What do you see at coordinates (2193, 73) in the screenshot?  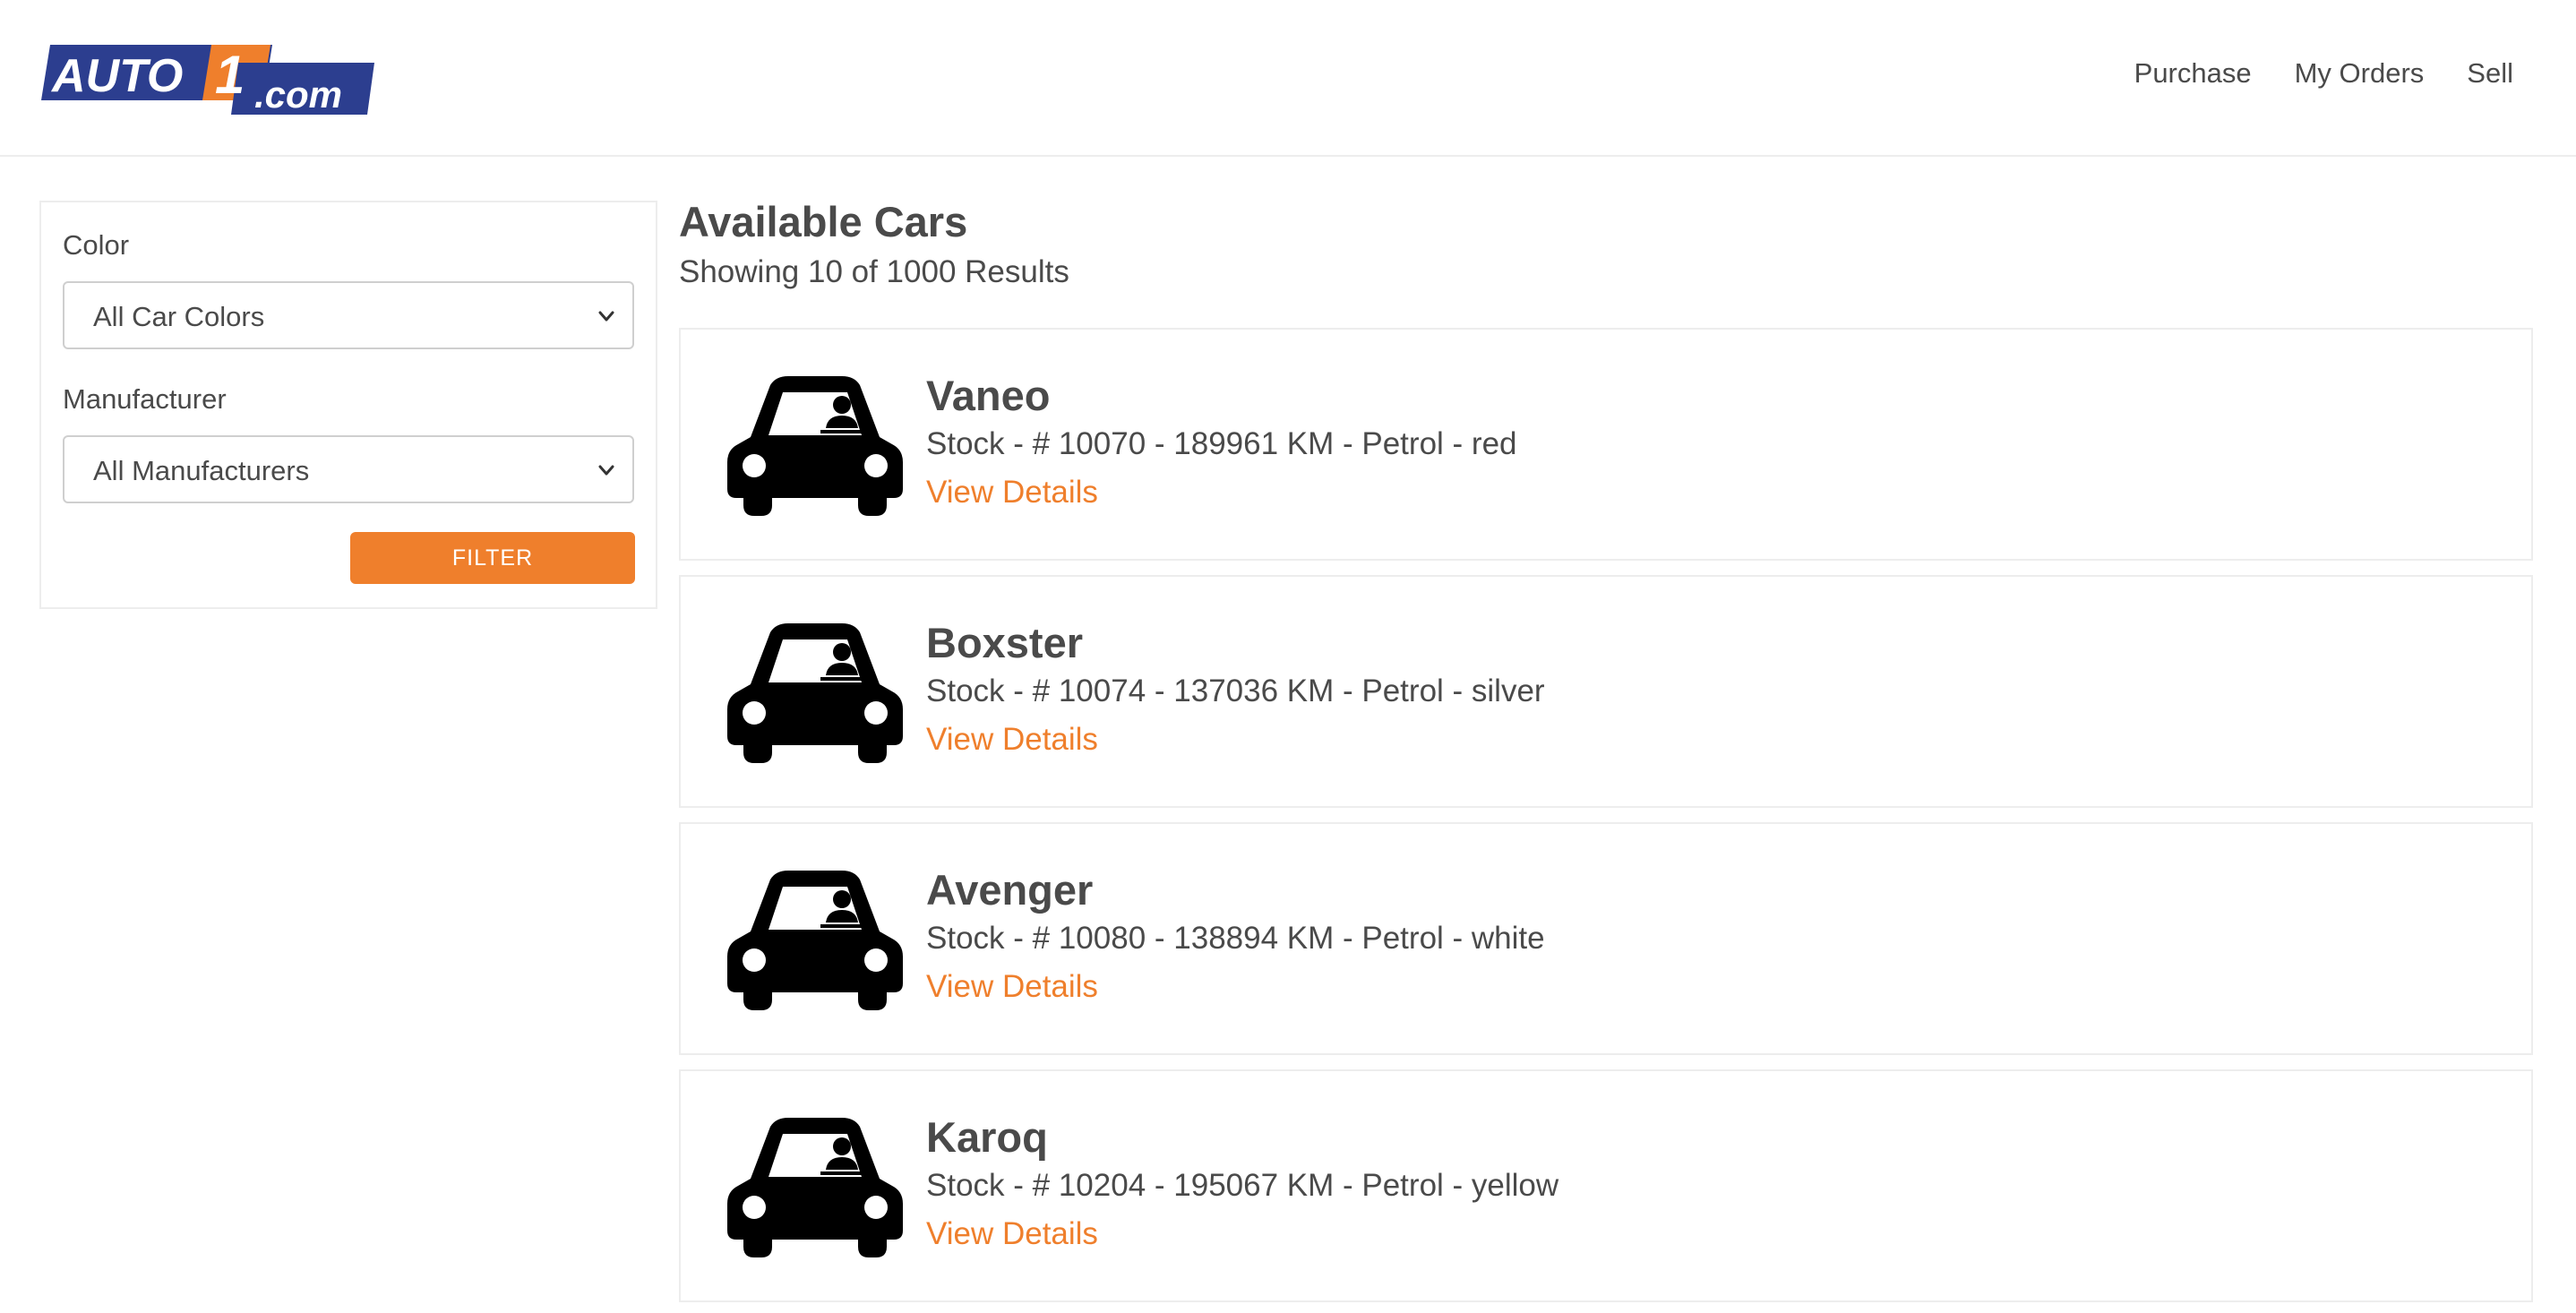 I see `nav-purchase: Purchase` at bounding box center [2193, 73].